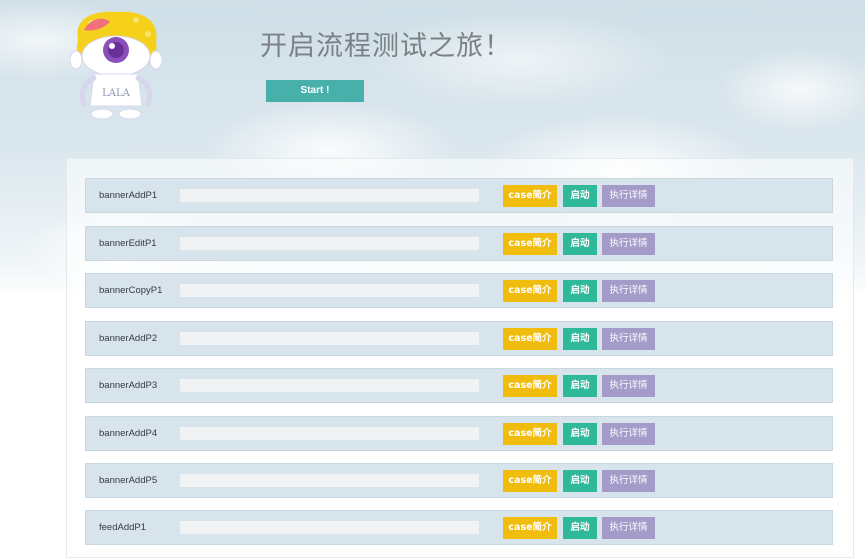 Image resolution: width=865 pixels, height=558 pixels. I want to click on case-name: bannerAddP2, so click(128, 338).